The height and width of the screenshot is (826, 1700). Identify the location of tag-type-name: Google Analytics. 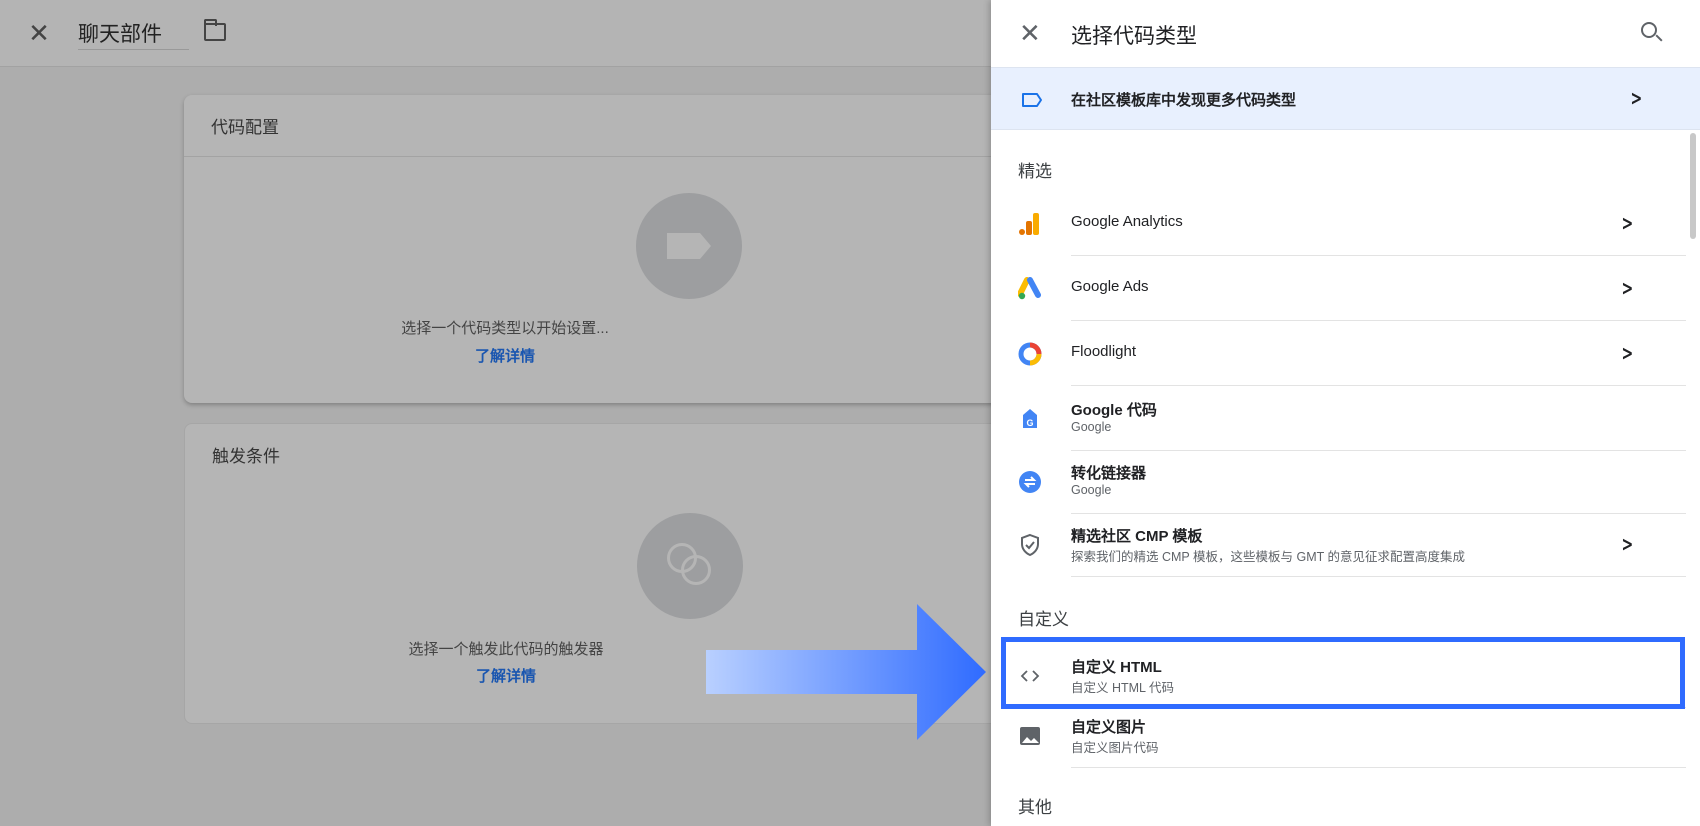
(1127, 221).